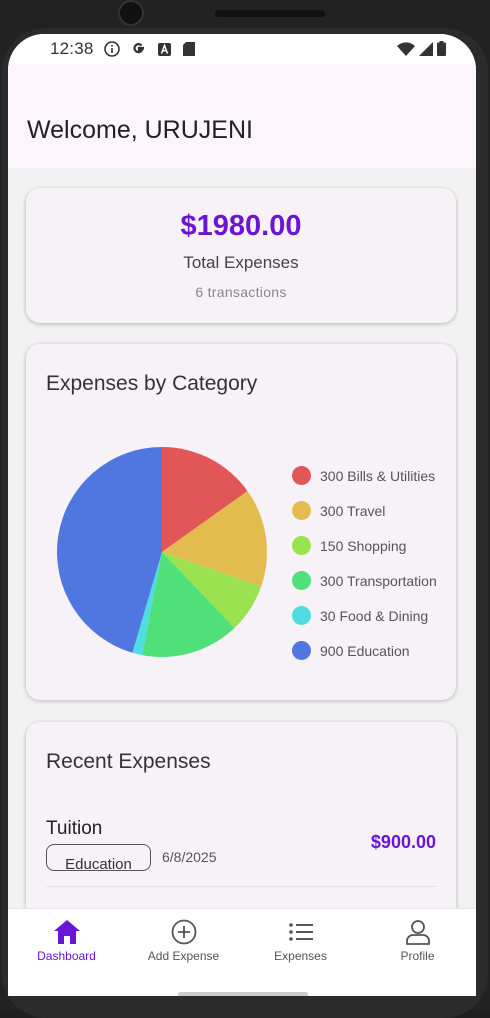 The height and width of the screenshot is (1018, 490). What do you see at coordinates (378, 475) in the screenshot?
I see `legend-label: 300 Bills & Utilities` at bounding box center [378, 475].